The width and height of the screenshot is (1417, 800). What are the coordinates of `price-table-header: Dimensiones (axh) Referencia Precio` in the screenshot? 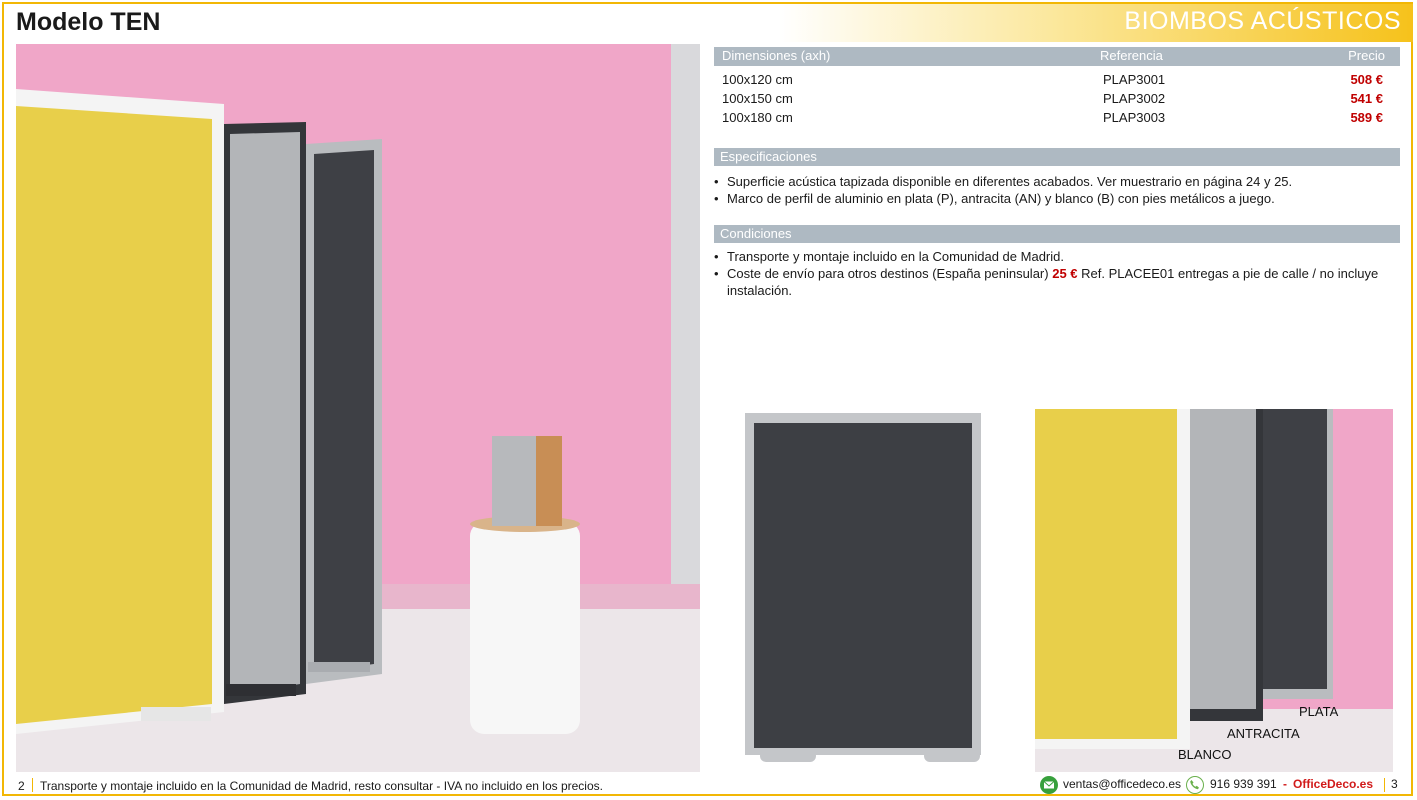 It's located at (1057, 56).